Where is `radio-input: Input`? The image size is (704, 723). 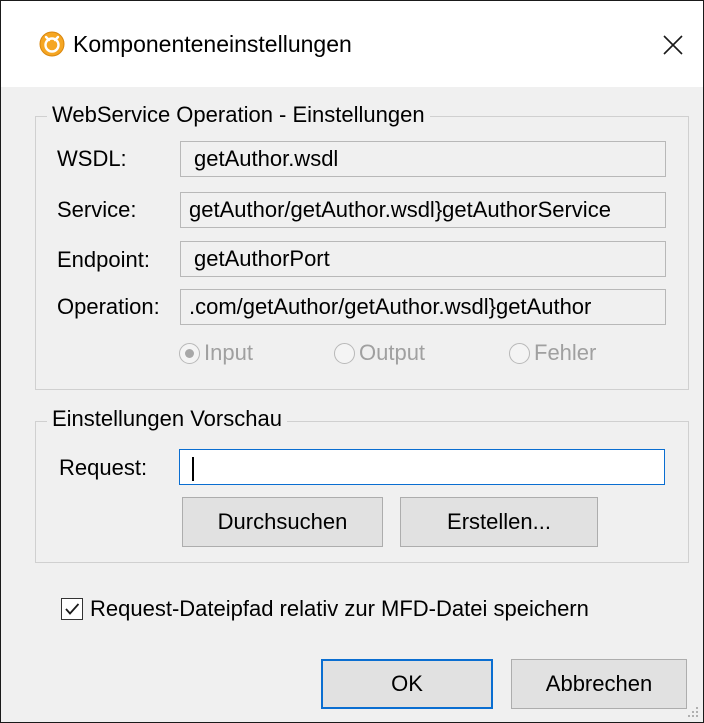 radio-input: Input is located at coordinates (216, 353).